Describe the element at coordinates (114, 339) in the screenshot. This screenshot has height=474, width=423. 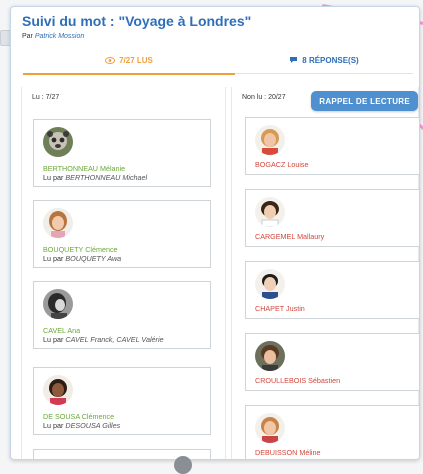
I see `parent-name: CAVEL Franck, CAVEL Valérie` at that location.